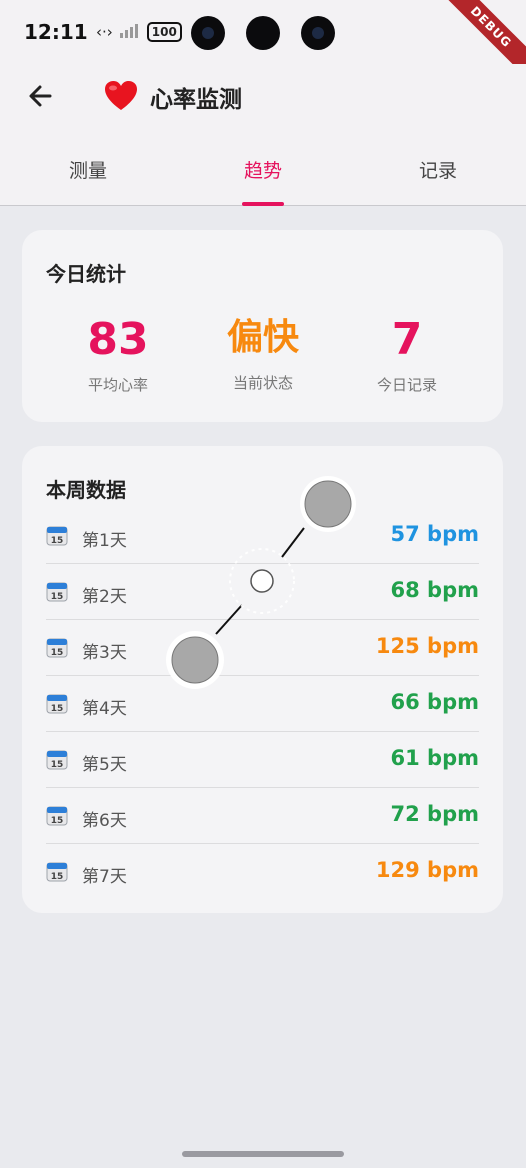 This screenshot has height=1168, width=526. What do you see at coordinates (262, 872) in the screenshot?
I see `list-item: 15 第7天 129 bpm` at bounding box center [262, 872].